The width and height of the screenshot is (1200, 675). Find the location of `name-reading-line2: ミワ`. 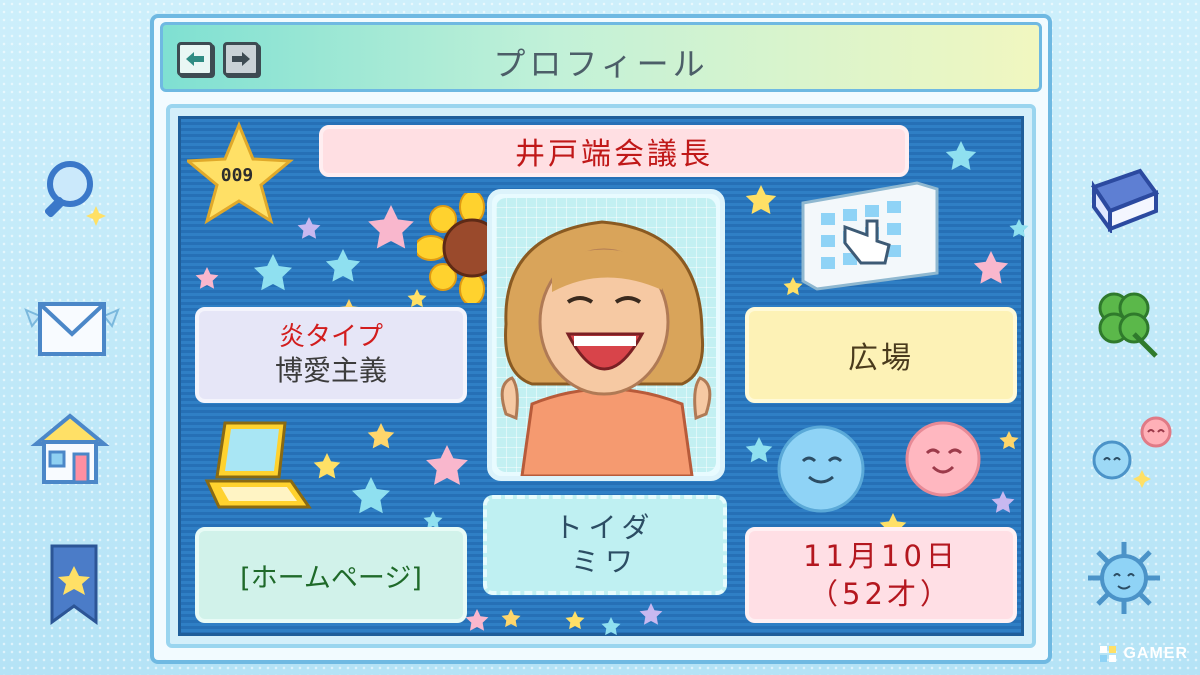

name-reading-line2: ミワ is located at coordinates (604, 561).